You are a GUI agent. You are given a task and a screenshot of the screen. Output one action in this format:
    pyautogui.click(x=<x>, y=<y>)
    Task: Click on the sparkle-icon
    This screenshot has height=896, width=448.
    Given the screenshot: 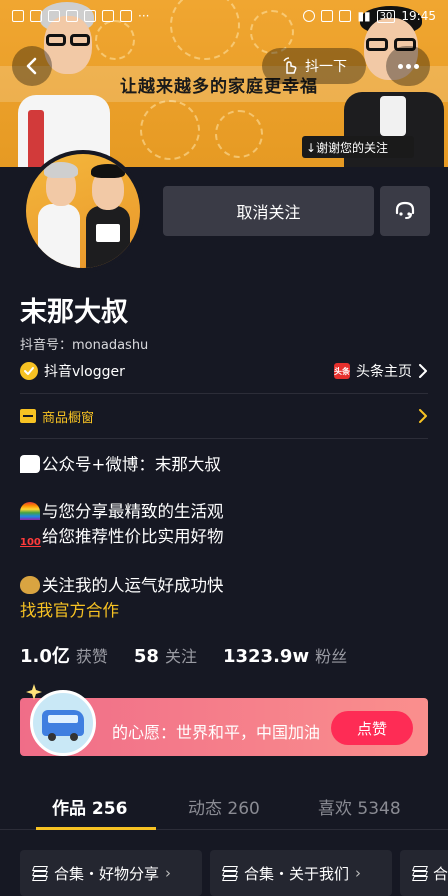 What is the action you would take?
    pyautogui.click(x=34, y=692)
    